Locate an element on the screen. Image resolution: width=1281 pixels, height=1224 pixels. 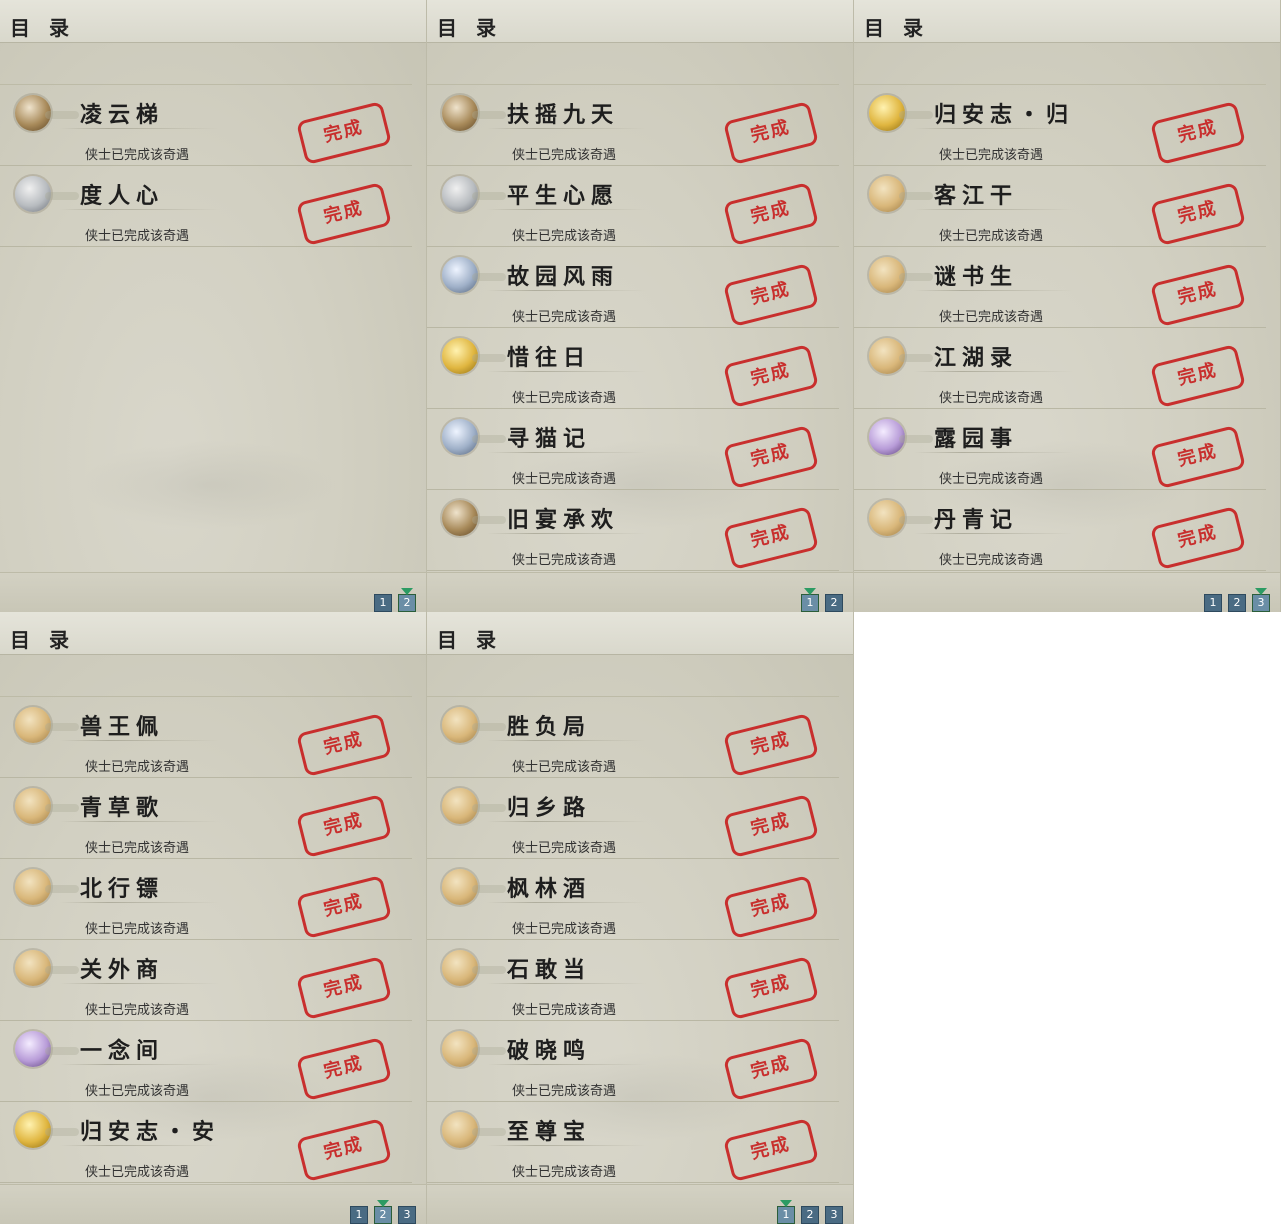
adventure-row: 兽王佩 侠士已完成该奇遇 完成 is located at coordinates (206, 737).